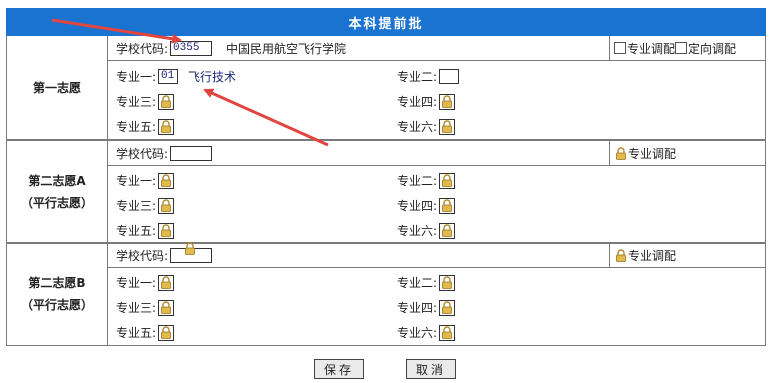 The width and height of the screenshot is (772, 383). What do you see at coordinates (436, 153) in the screenshot?
I see `second-choice-a-school-row: 学校代码: 专业调配` at bounding box center [436, 153].